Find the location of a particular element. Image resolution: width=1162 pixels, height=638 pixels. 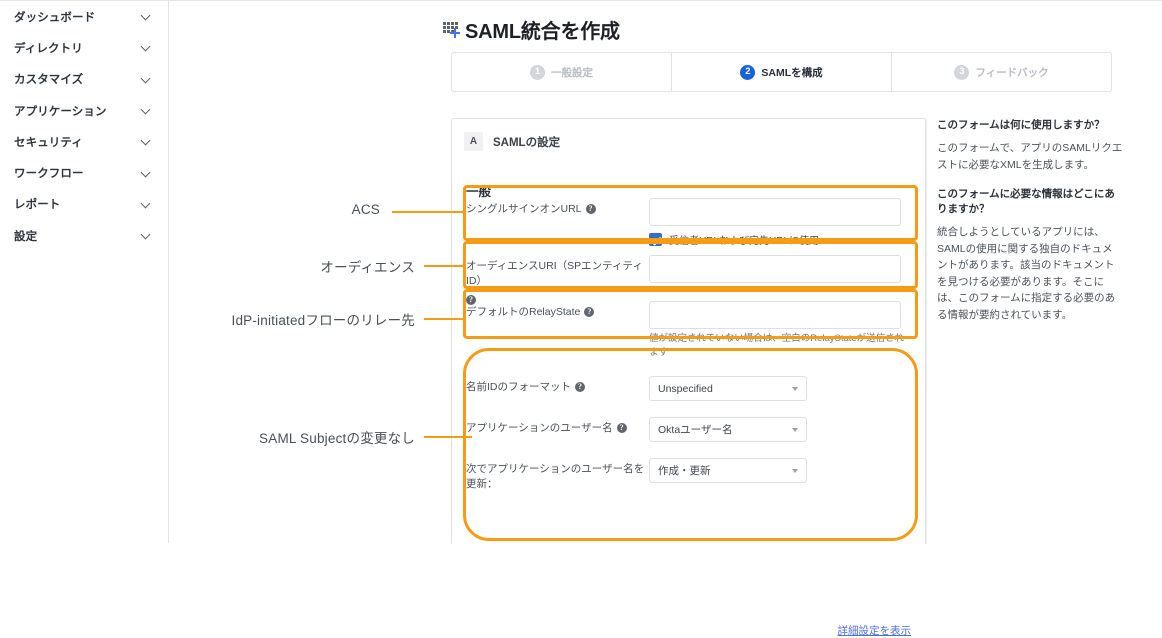

sidebar-item-dashboard: ダッシュボード is located at coordinates (84, 16).